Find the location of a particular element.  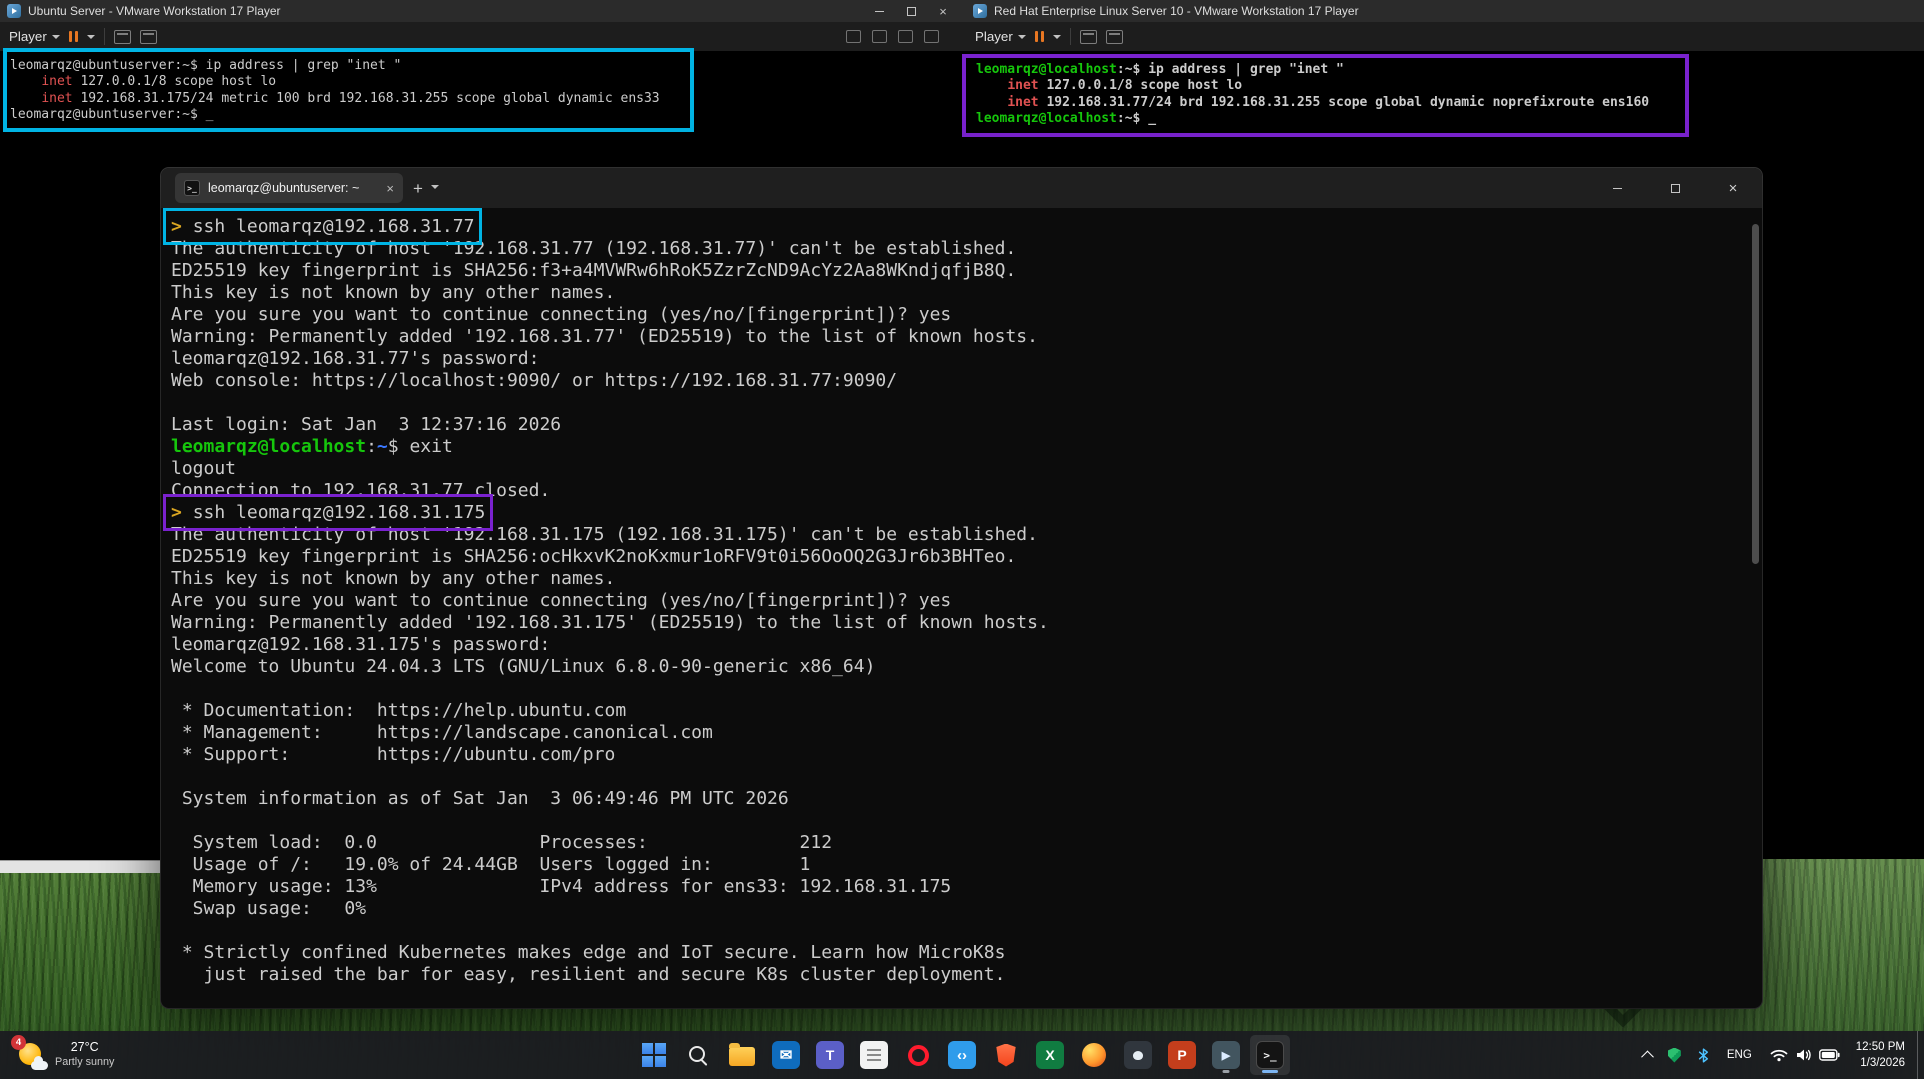

taskbar-icon-github-desktop is located at coordinates (1138, 1055).